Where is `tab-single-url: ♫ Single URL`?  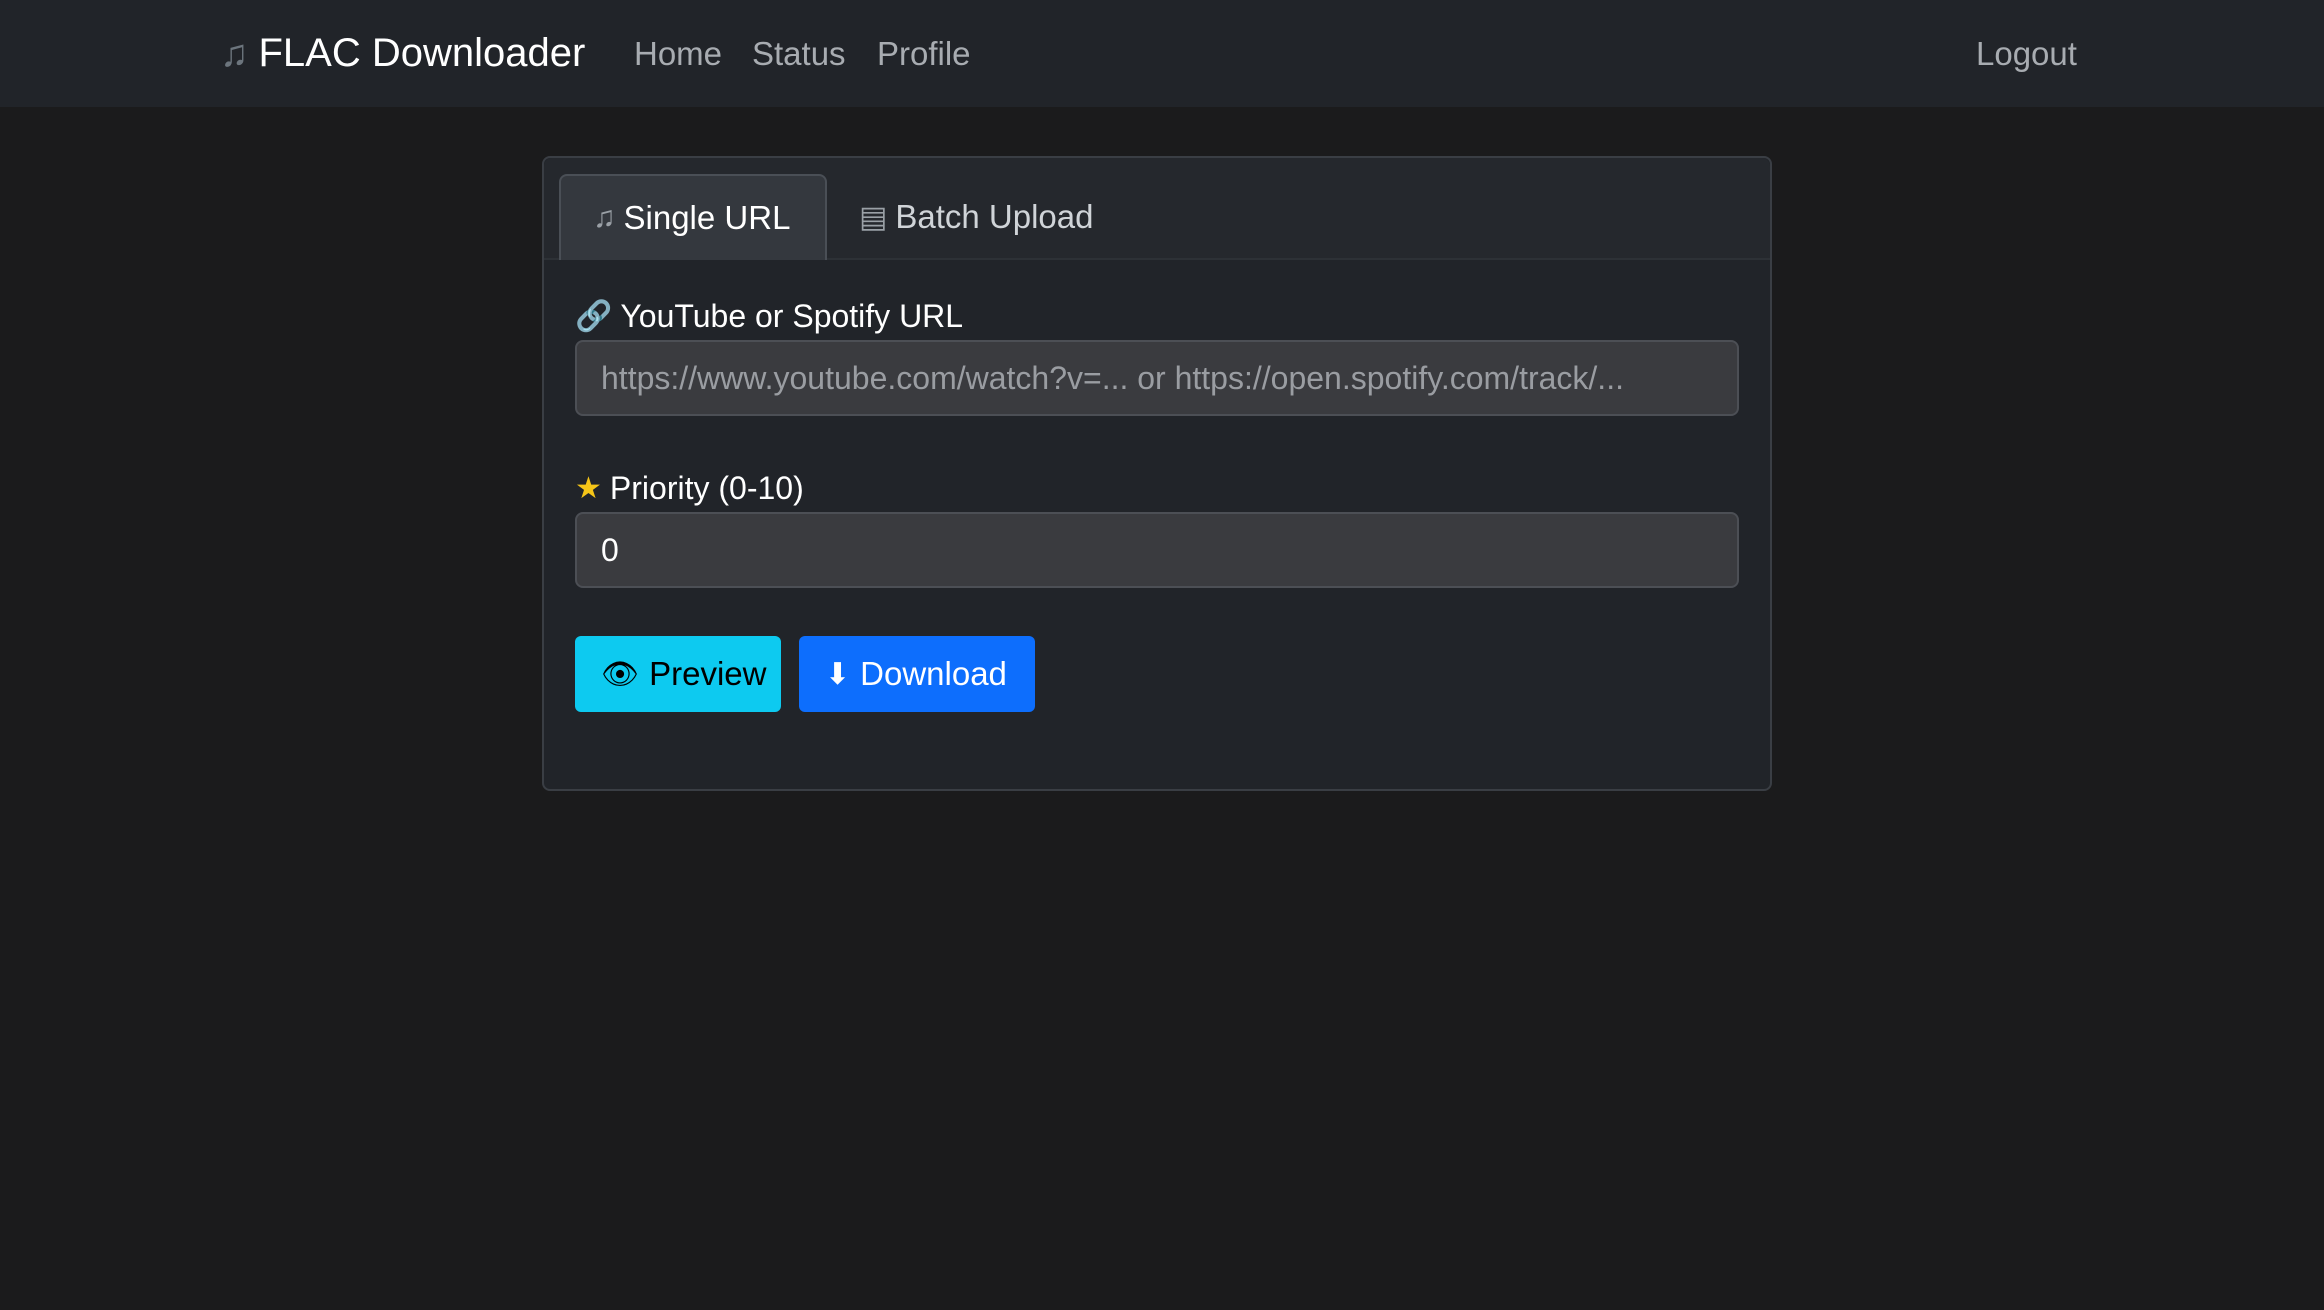 tab-single-url: ♫ Single URL is located at coordinates (693, 217).